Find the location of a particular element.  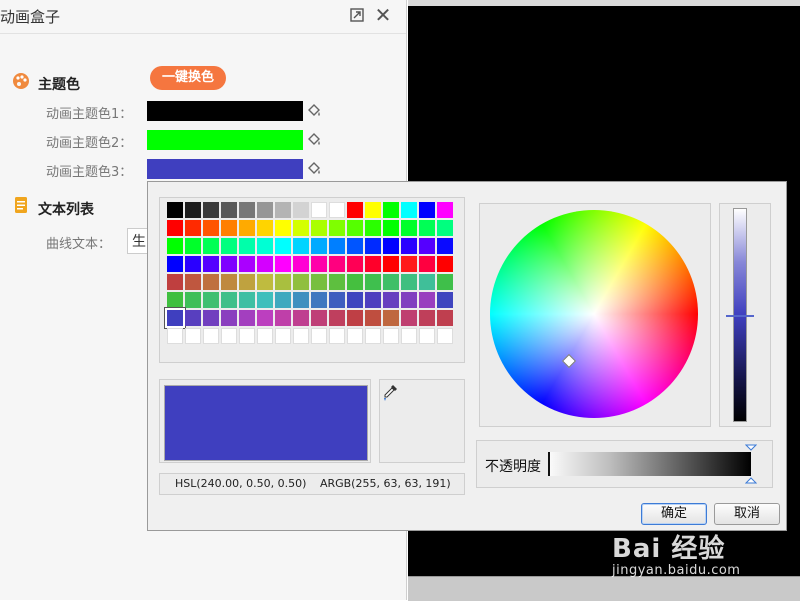

restore-icon is located at coordinates (357, 15).